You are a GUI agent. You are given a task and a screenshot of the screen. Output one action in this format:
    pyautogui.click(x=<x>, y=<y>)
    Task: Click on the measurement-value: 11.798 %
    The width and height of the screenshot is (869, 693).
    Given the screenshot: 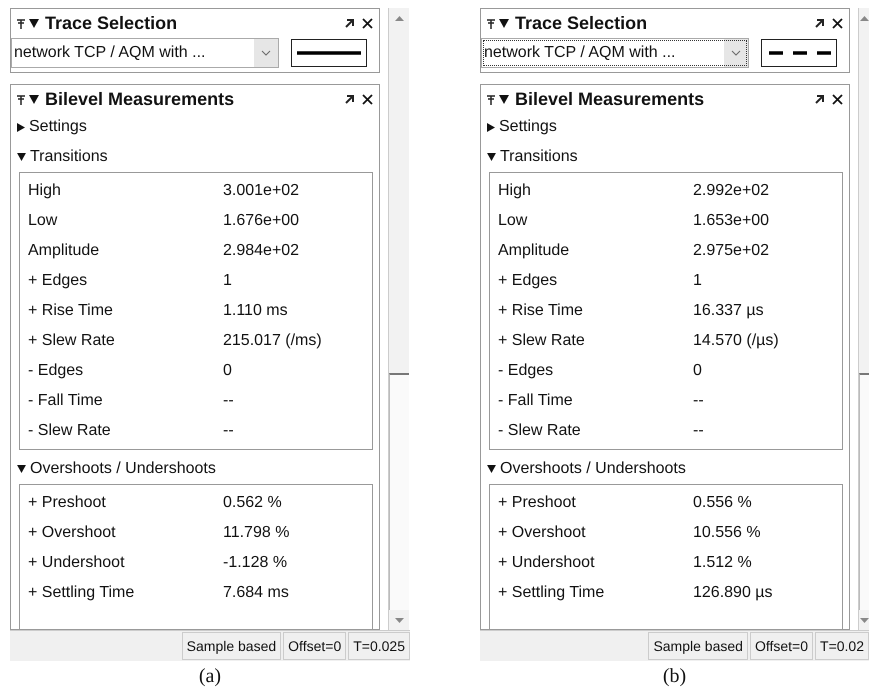 What is the action you would take?
    pyautogui.click(x=256, y=533)
    